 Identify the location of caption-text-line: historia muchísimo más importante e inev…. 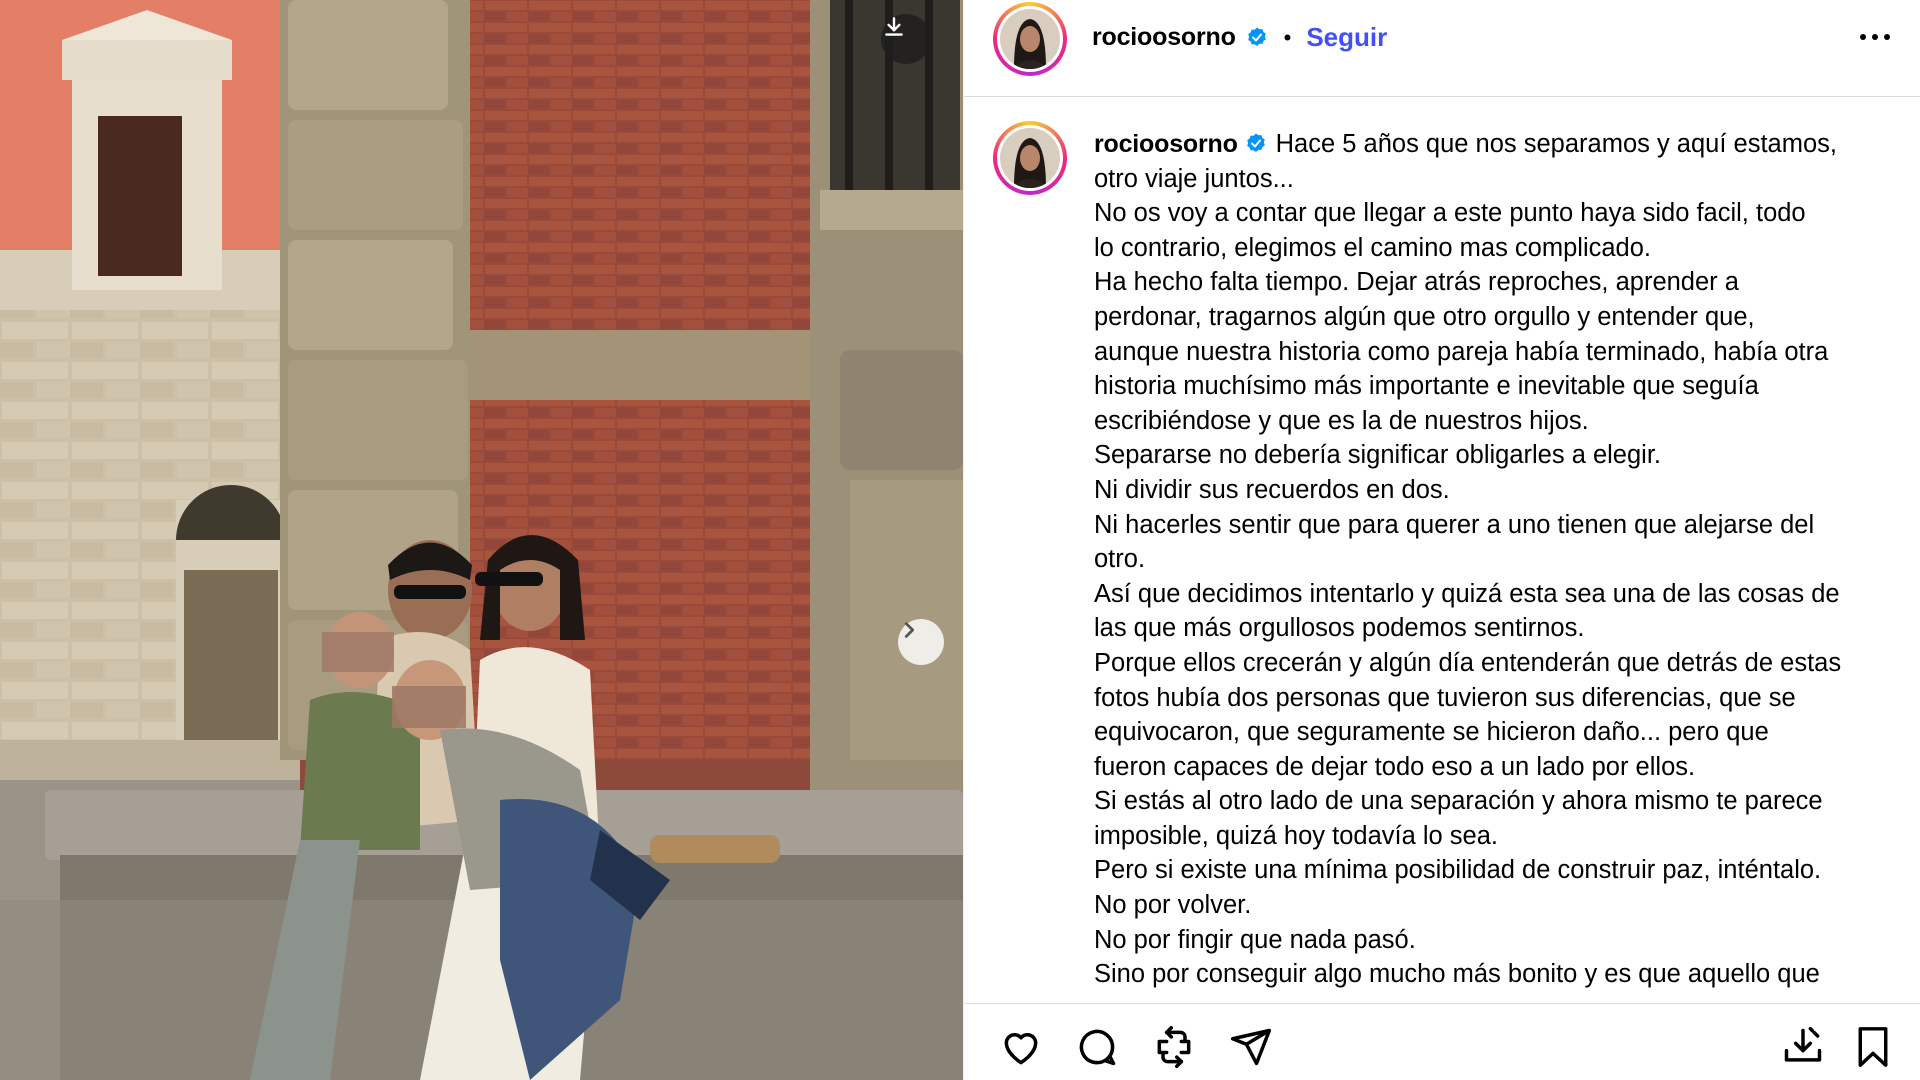
(1426, 386).